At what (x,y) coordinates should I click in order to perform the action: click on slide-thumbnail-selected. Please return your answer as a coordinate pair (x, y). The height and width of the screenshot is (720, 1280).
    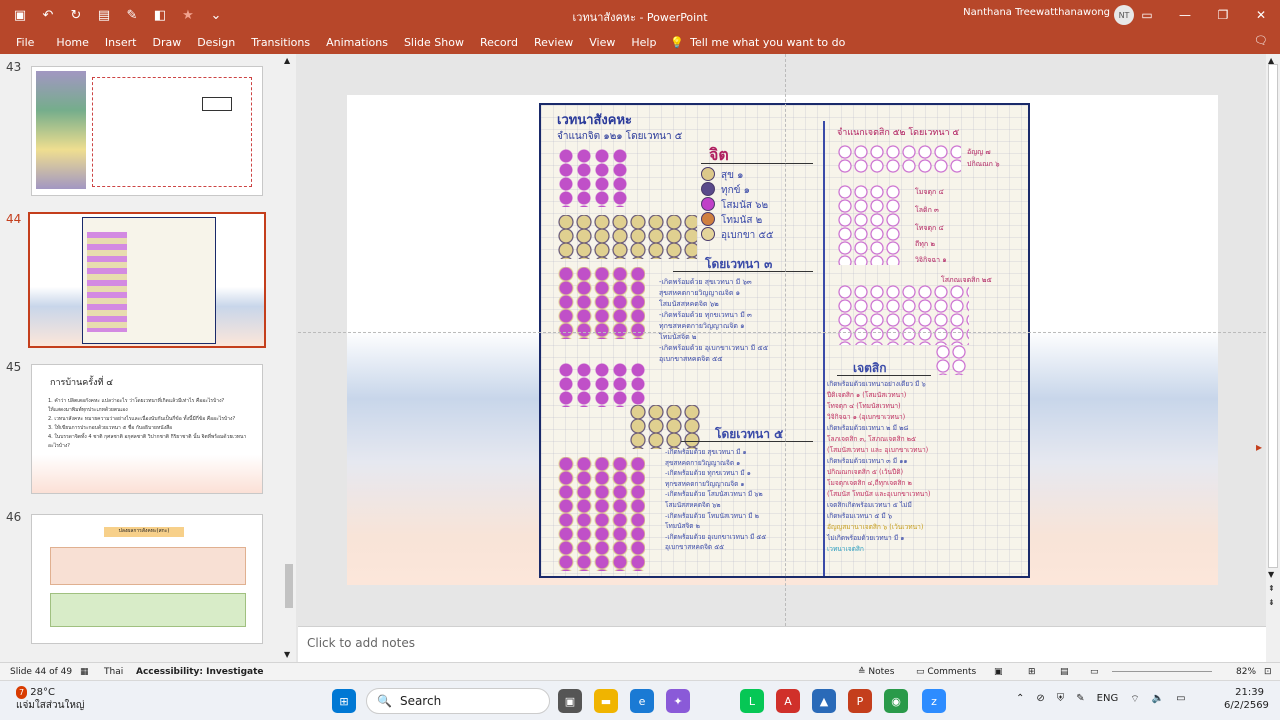
    Looking at the image, I should click on (147, 280).